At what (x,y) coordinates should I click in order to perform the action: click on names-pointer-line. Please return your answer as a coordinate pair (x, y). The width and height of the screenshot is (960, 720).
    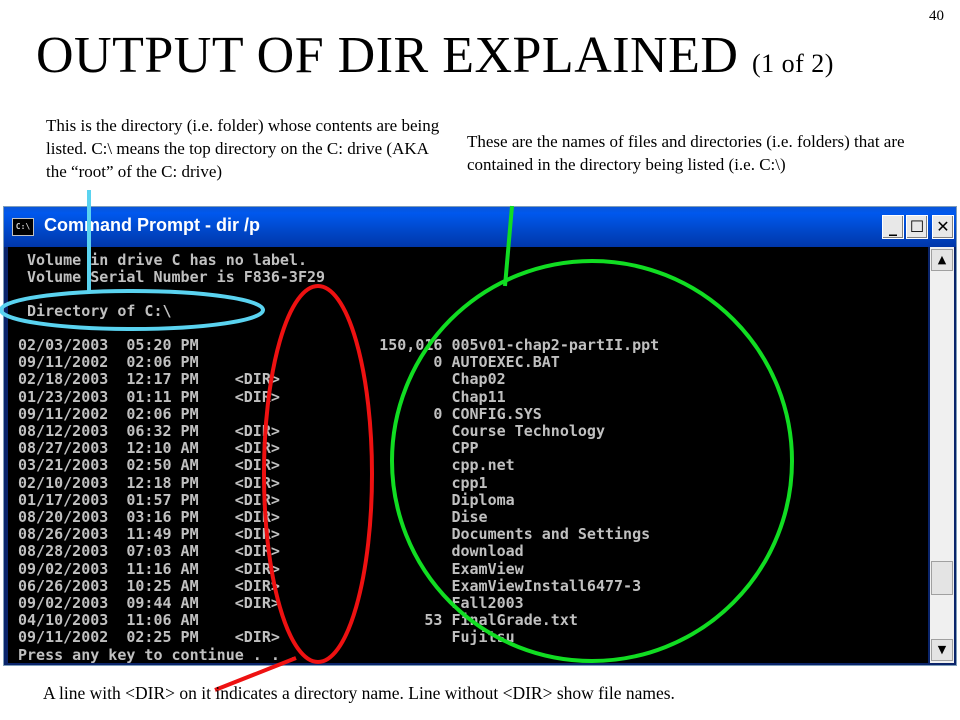
    Looking at the image, I should click on (508, 246).